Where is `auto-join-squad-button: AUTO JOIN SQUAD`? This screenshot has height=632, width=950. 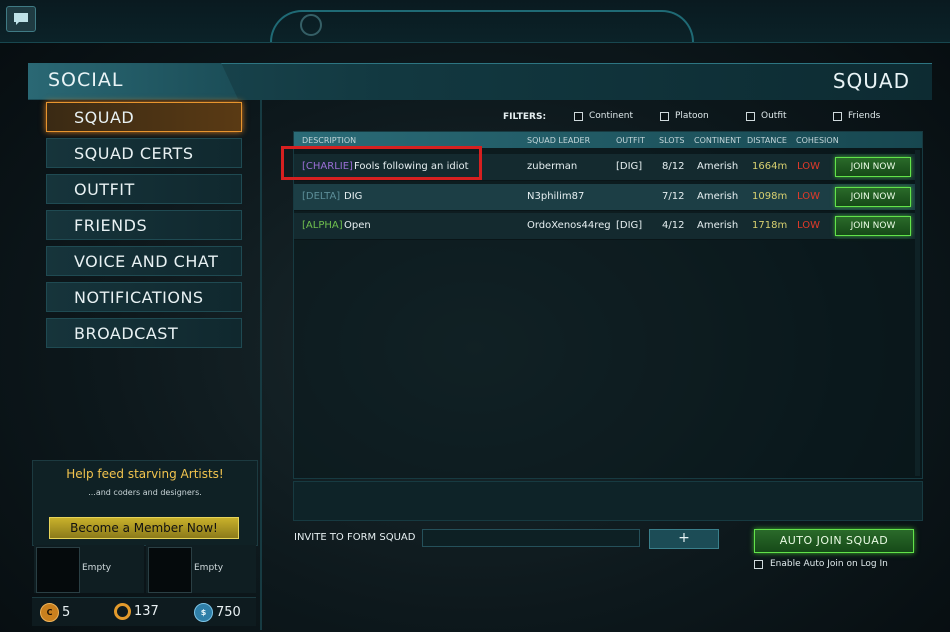
auto-join-squad-button: AUTO JOIN SQUAD is located at coordinates (834, 541).